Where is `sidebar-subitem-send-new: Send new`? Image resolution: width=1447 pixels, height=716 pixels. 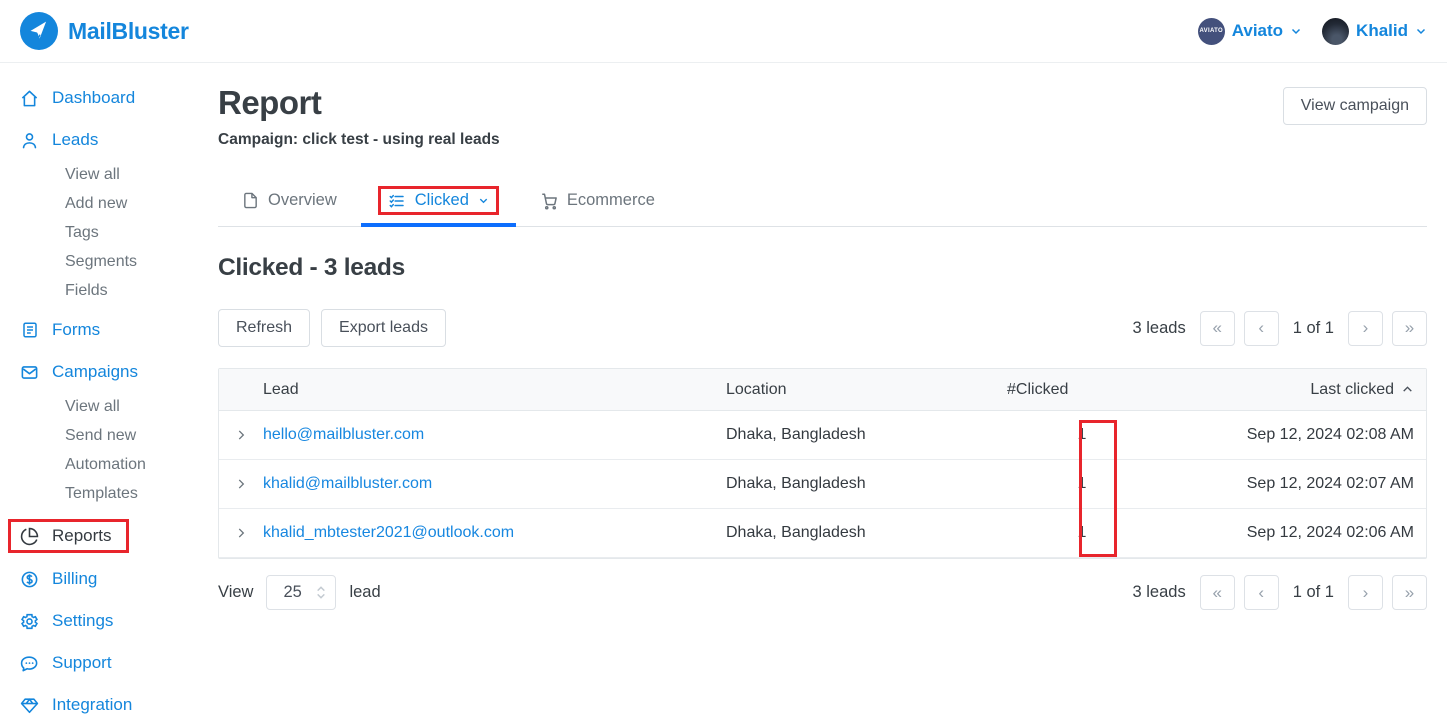 sidebar-subitem-send-new: Send new is located at coordinates (141, 436).